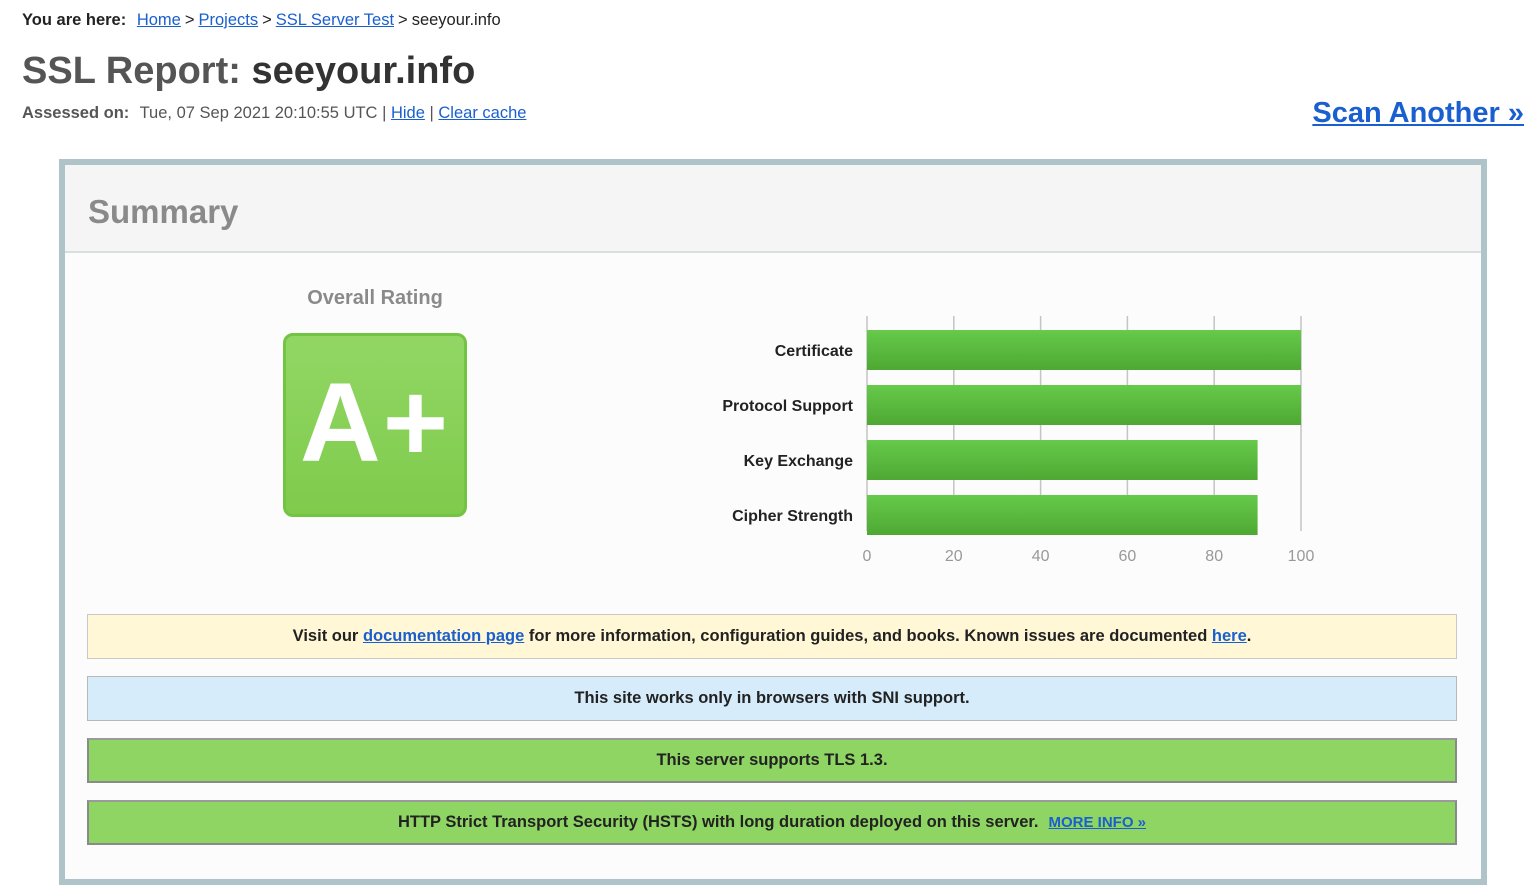  What do you see at coordinates (131, 71) in the screenshot?
I see `page-title-prefix: SSL Report:` at bounding box center [131, 71].